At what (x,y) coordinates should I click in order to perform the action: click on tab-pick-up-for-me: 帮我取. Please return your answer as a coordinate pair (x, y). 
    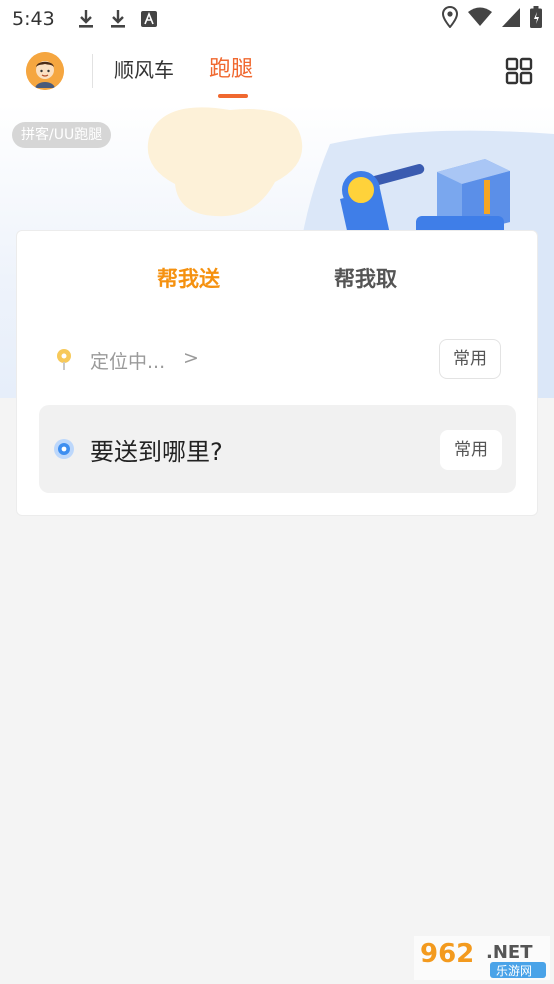
    Looking at the image, I should click on (365, 278).